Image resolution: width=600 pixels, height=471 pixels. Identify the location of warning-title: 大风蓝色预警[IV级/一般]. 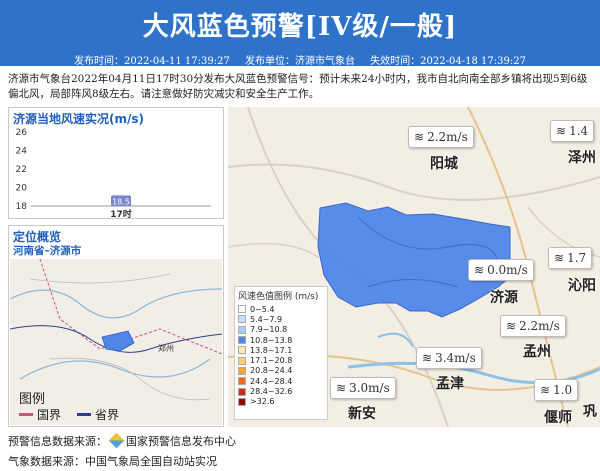
(300, 27).